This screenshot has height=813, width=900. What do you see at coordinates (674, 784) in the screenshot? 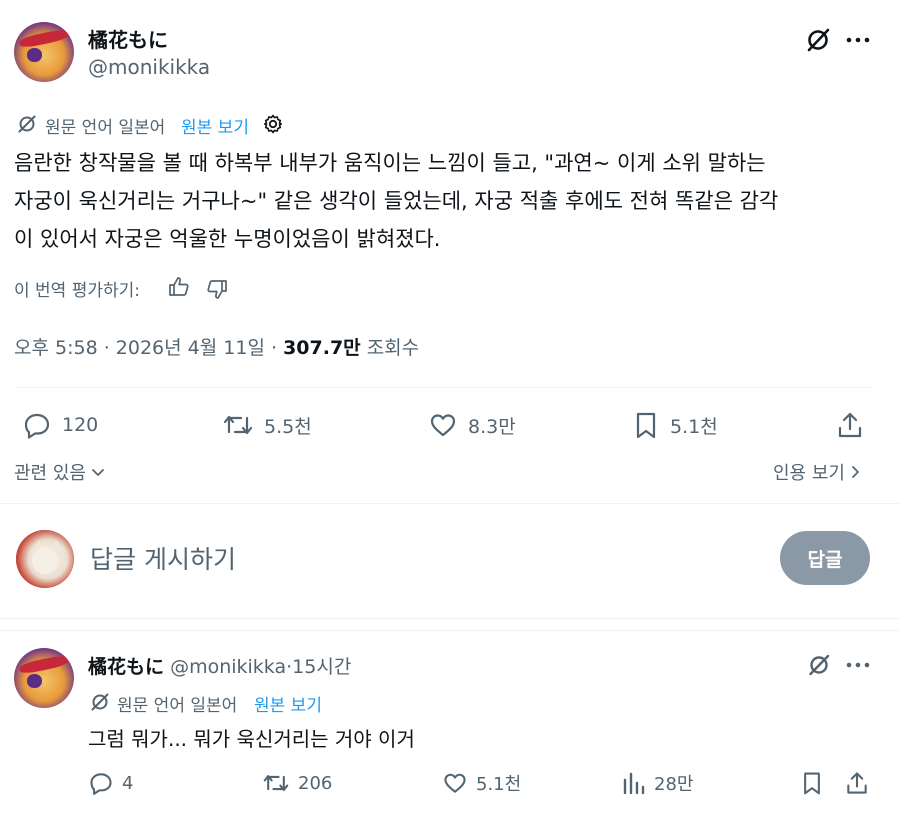
I see `reply-view-count: 28만` at bounding box center [674, 784].